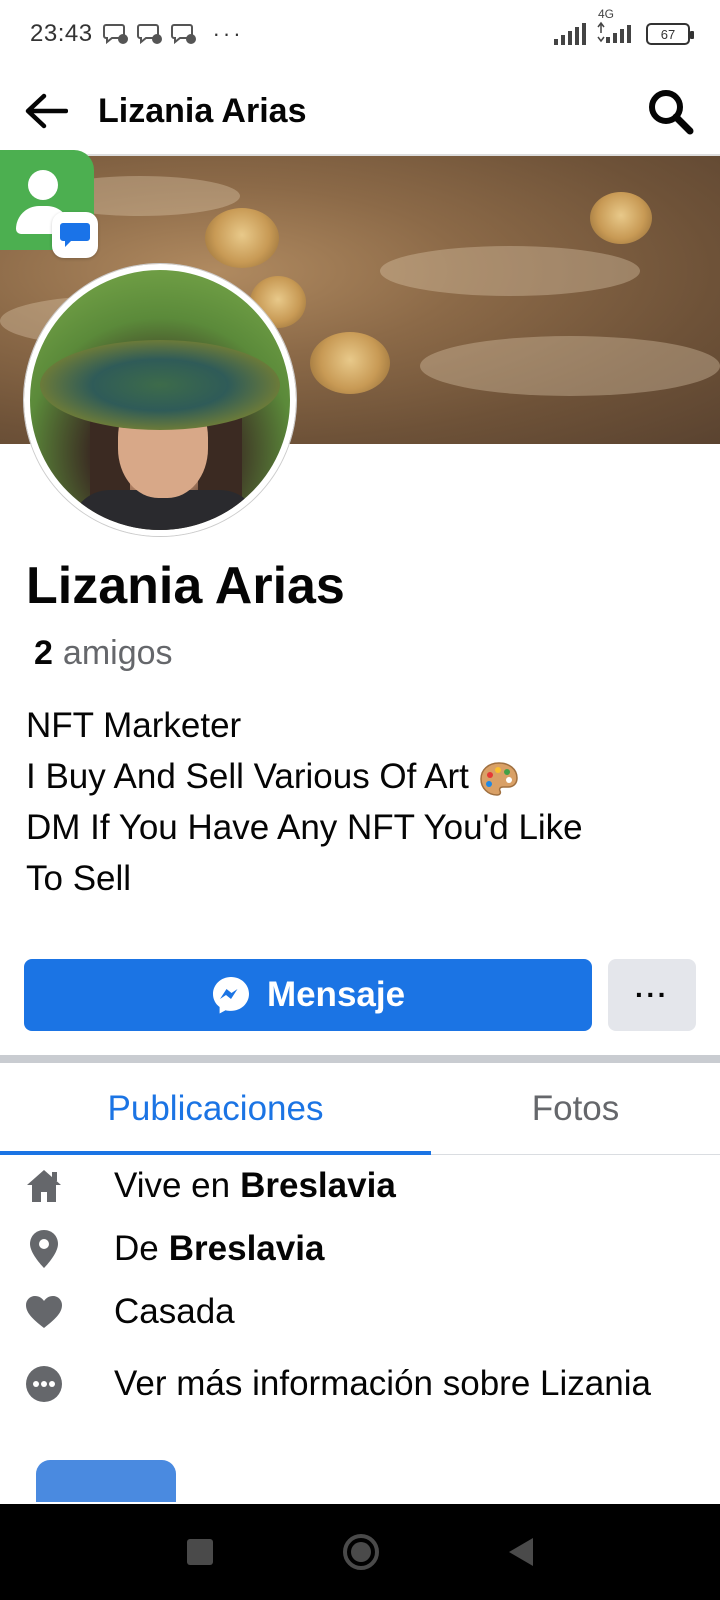 This screenshot has width=720, height=1600. What do you see at coordinates (79, 878) in the screenshot?
I see `bio-line: To Sell` at bounding box center [79, 878].